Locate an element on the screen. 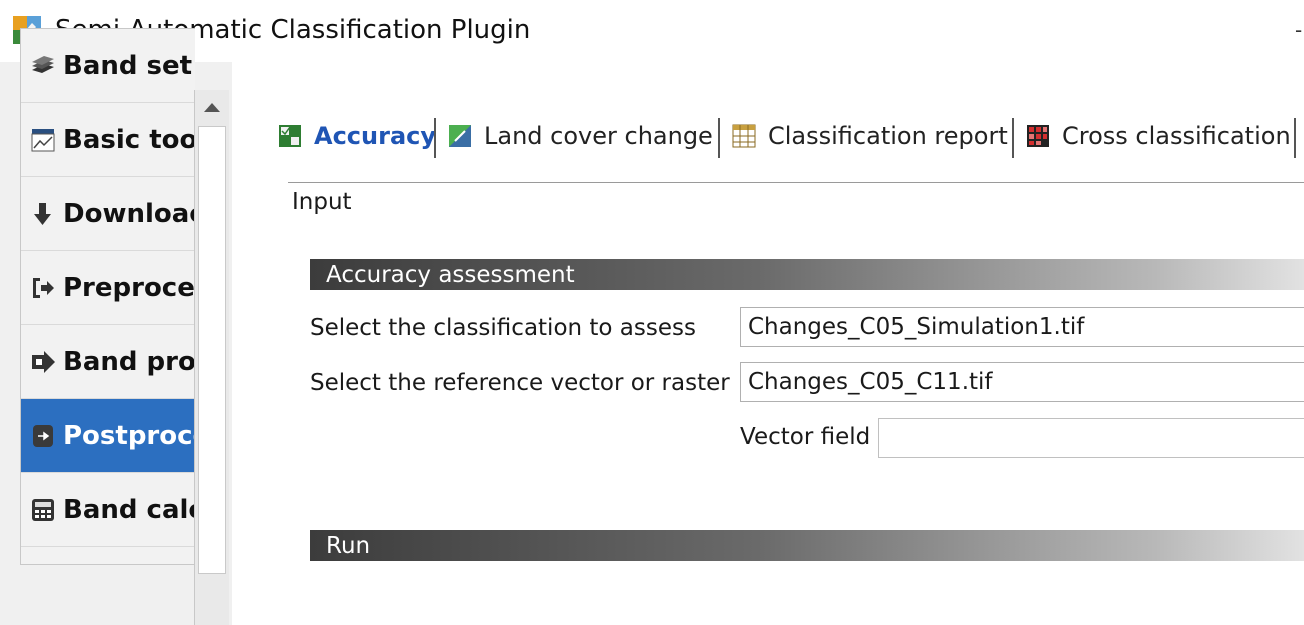 The image size is (1304, 625). reference-value: Changes_C05_C11.tif is located at coordinates (870, 382).